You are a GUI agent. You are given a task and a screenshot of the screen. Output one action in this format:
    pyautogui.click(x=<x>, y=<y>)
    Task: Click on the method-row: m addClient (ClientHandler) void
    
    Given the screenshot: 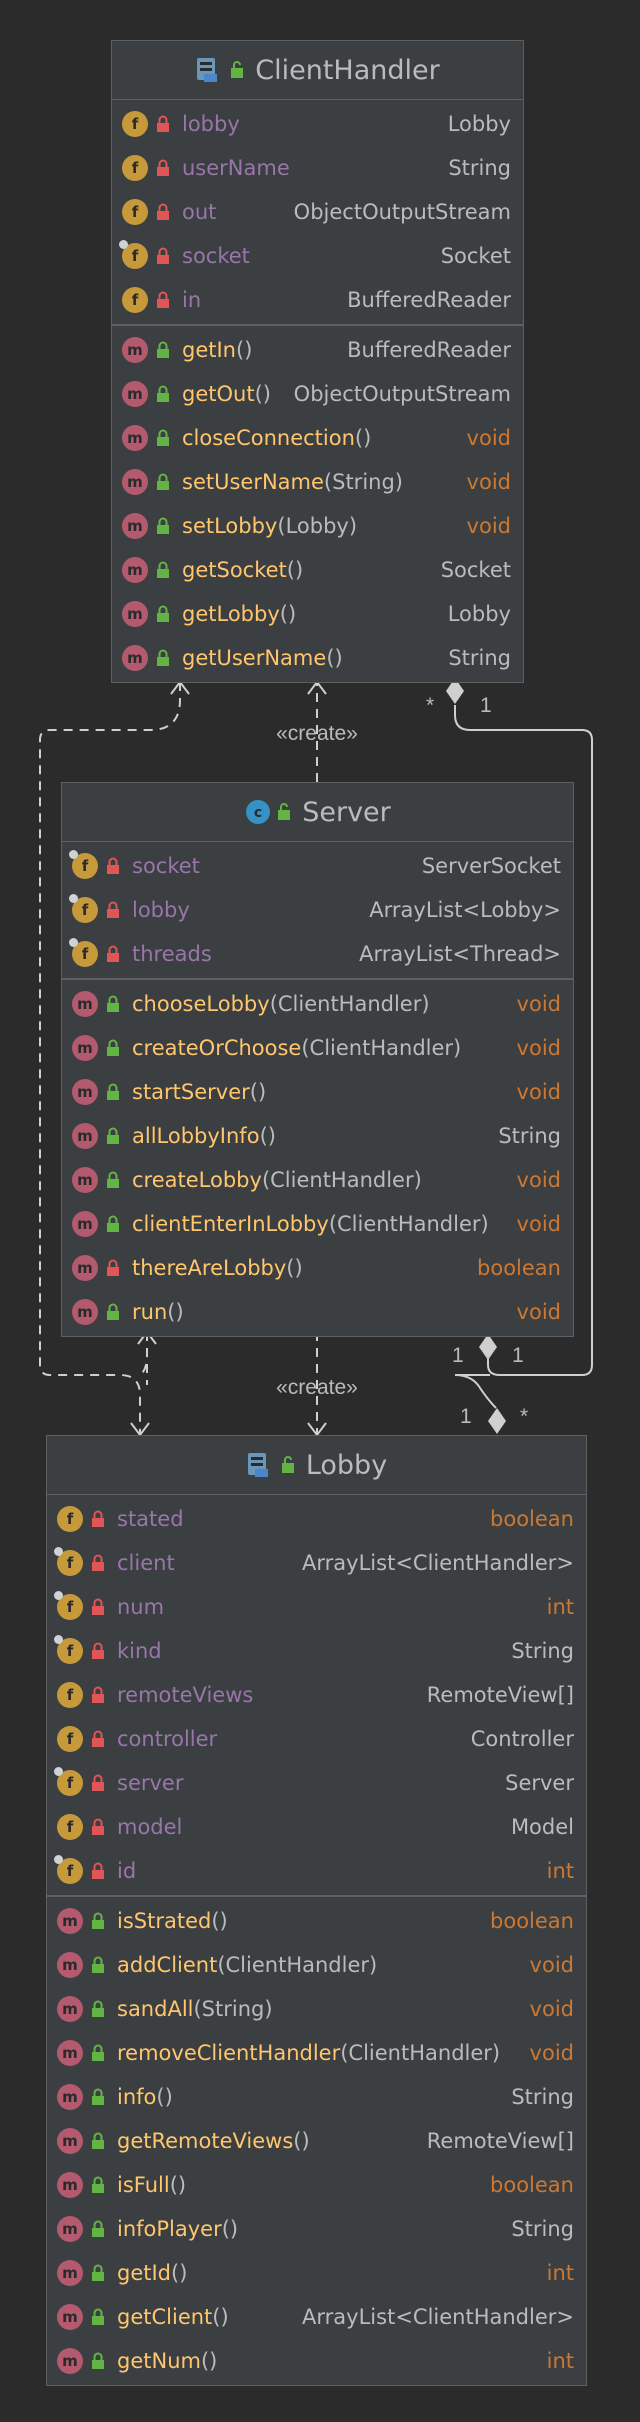 What is the action you would take?
    pyautogui.click(x=316, y=1965)
    